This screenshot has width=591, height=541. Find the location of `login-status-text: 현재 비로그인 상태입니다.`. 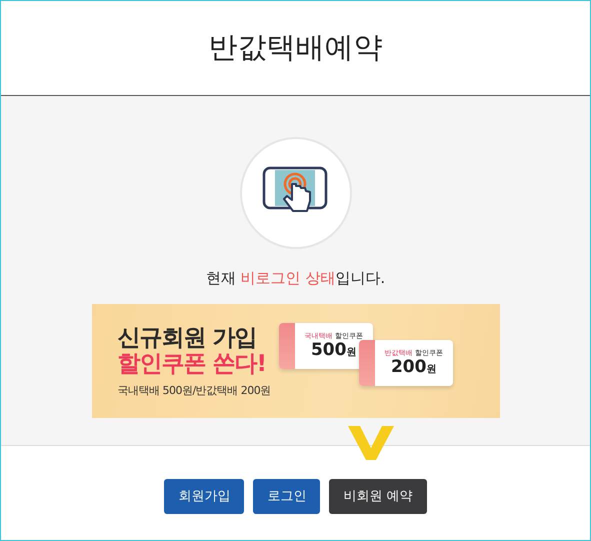

login-status-text: 현재 비로그인 상태입니다. is located at coordinates (296, 278).